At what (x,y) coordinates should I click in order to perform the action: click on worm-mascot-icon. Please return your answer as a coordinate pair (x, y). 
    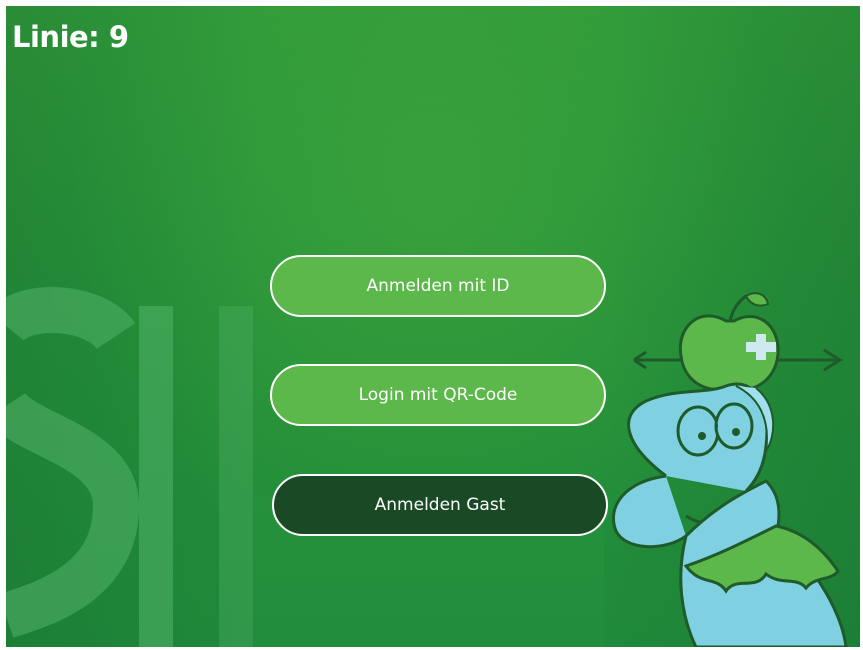
    Looking at the image, I should click on (730, 469).